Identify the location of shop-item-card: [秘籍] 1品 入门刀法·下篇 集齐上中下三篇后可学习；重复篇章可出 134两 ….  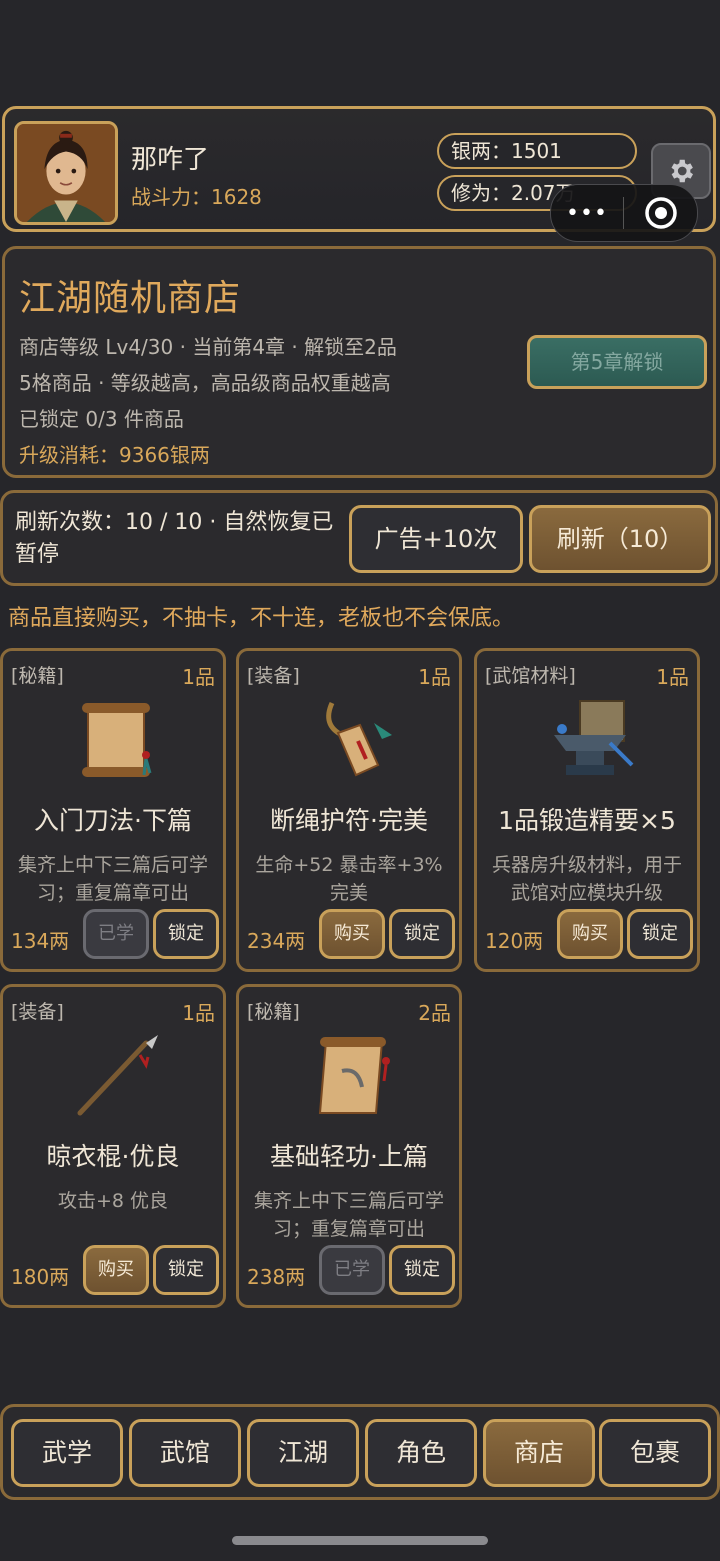
(113, 810).